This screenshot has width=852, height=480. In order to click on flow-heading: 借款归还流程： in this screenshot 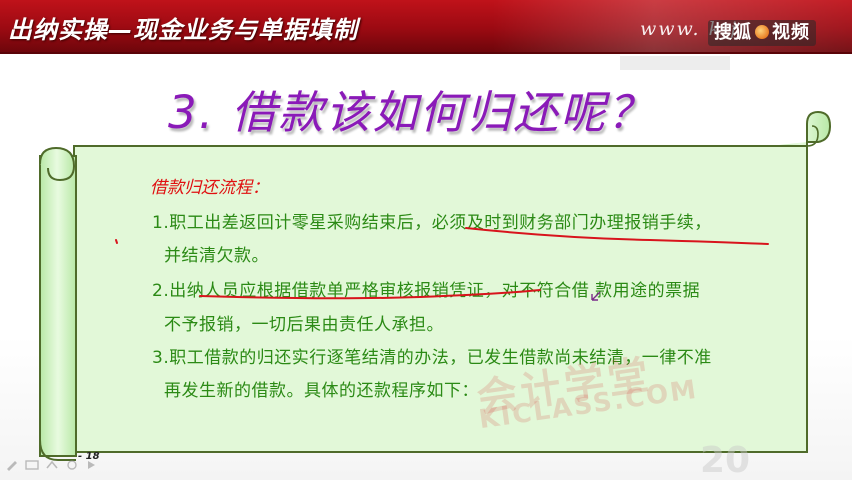, I will do `click(209, 188)`.